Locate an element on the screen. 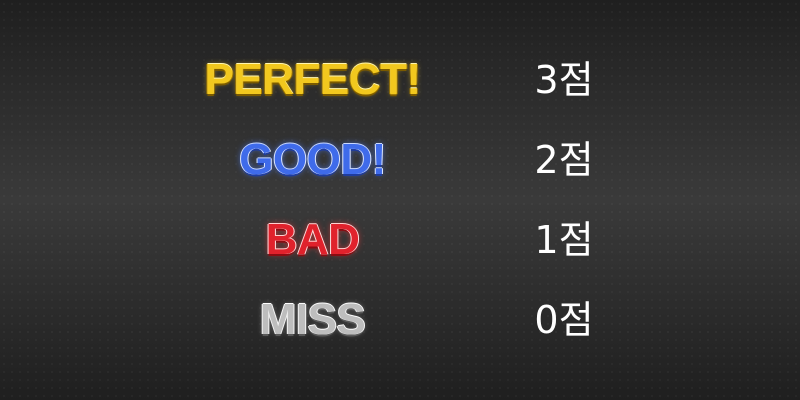 The image size is (800, 400). points-miss-value: 0점 is located at coordinates (564, 320).